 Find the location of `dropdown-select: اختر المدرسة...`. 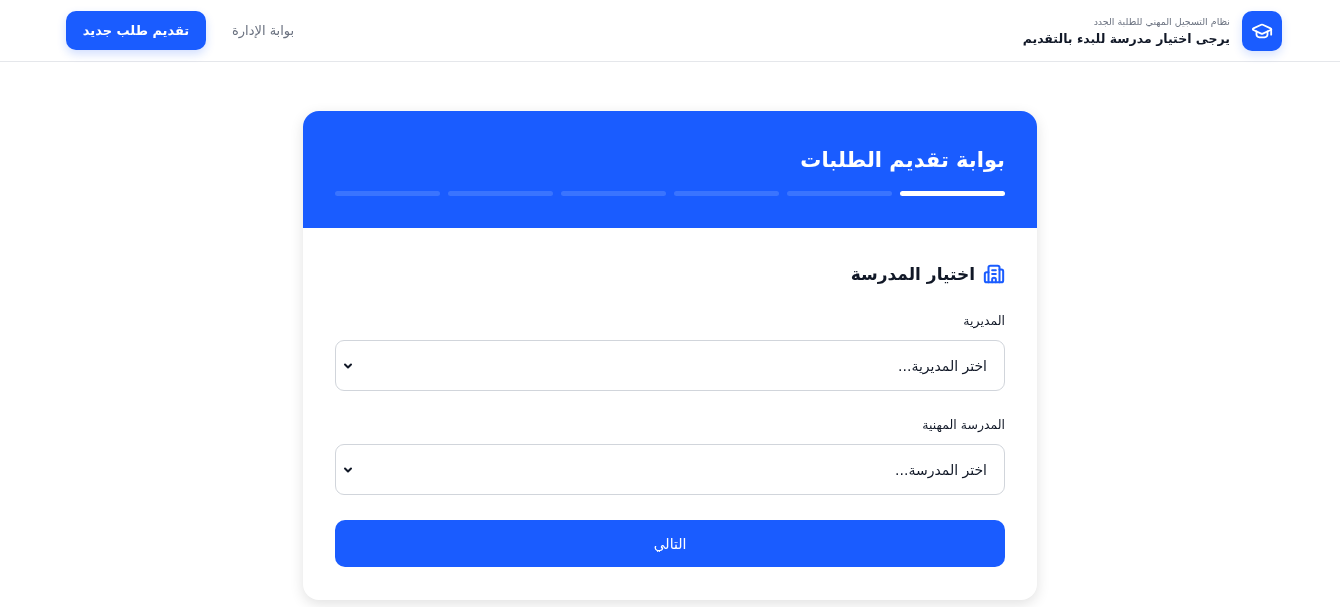

dropdown-select: اختر المدرسة... is located at coordinates (670, 469).